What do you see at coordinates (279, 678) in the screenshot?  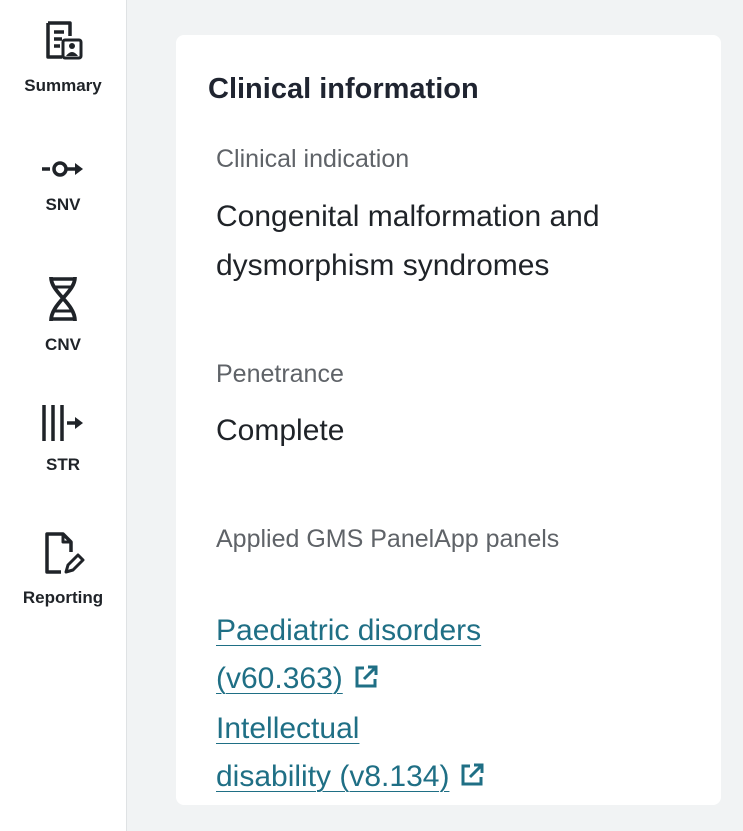 I see `panel-link-version: (v60.363)` at bounding box center [279, 678].